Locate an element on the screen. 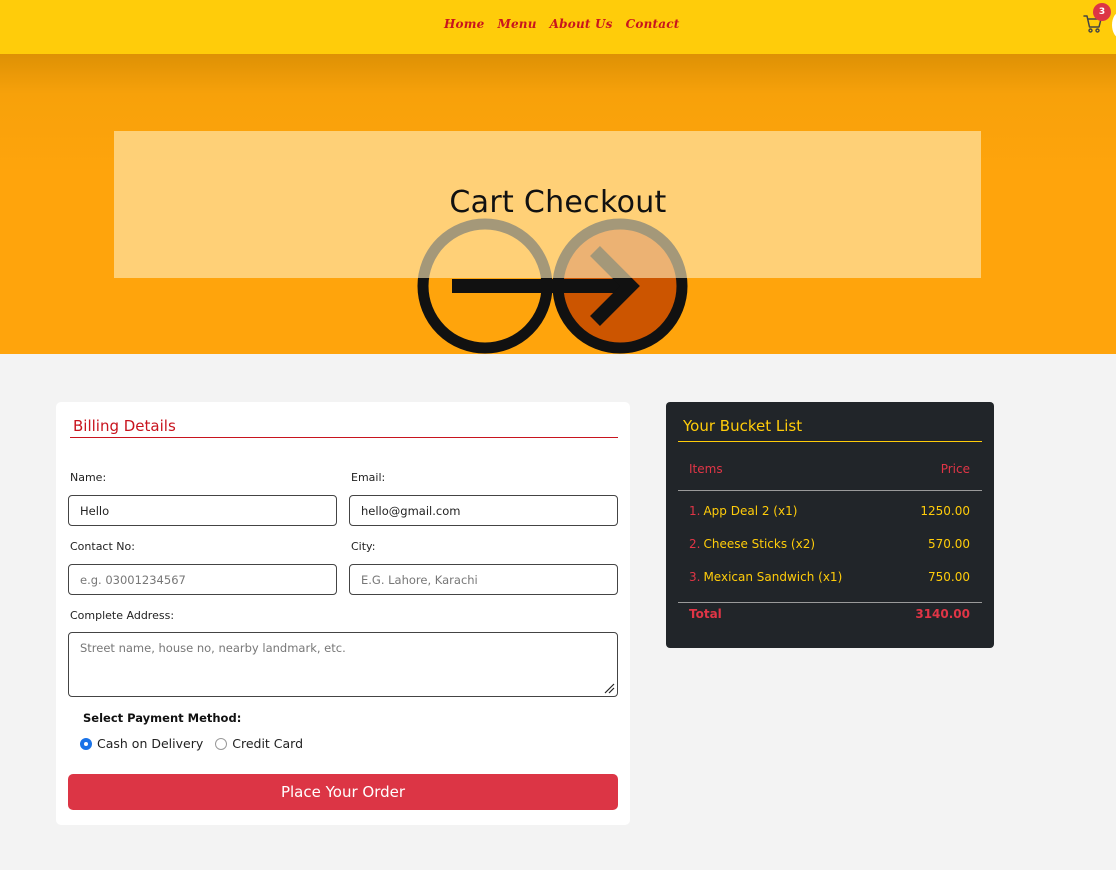 This screenshot has width=1116, height=870. payment-option-label: Cash on Delivery is located at coordinates (150, 743).